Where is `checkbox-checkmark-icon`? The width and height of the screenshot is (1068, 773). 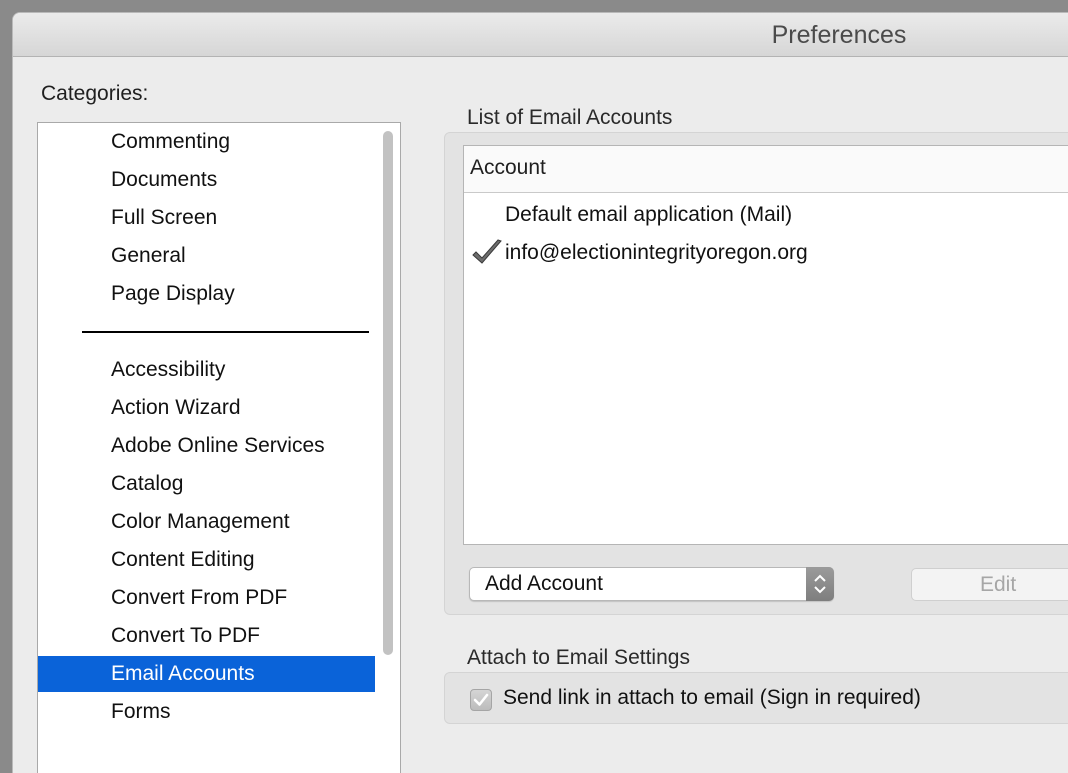 checkbox-checkmark-icon is located at coordinates (481, 699).